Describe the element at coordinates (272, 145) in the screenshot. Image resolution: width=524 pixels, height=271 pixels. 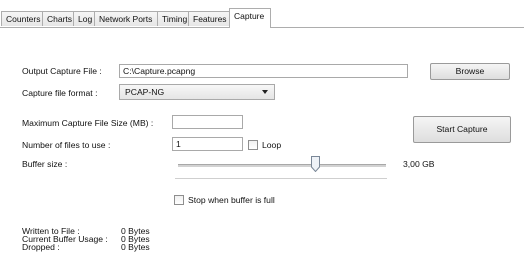
I see `loop-label: Loop` at that location.